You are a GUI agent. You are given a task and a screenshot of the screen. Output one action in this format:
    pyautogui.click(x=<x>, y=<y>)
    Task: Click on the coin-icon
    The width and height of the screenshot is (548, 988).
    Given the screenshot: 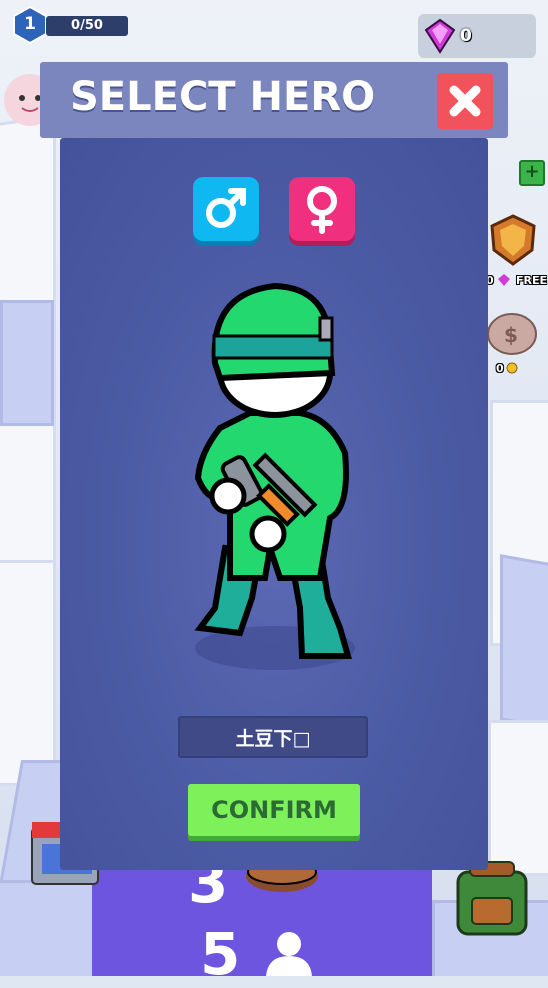 What is the action you would take?
    pyautogui.click(x=512, y=368)
    